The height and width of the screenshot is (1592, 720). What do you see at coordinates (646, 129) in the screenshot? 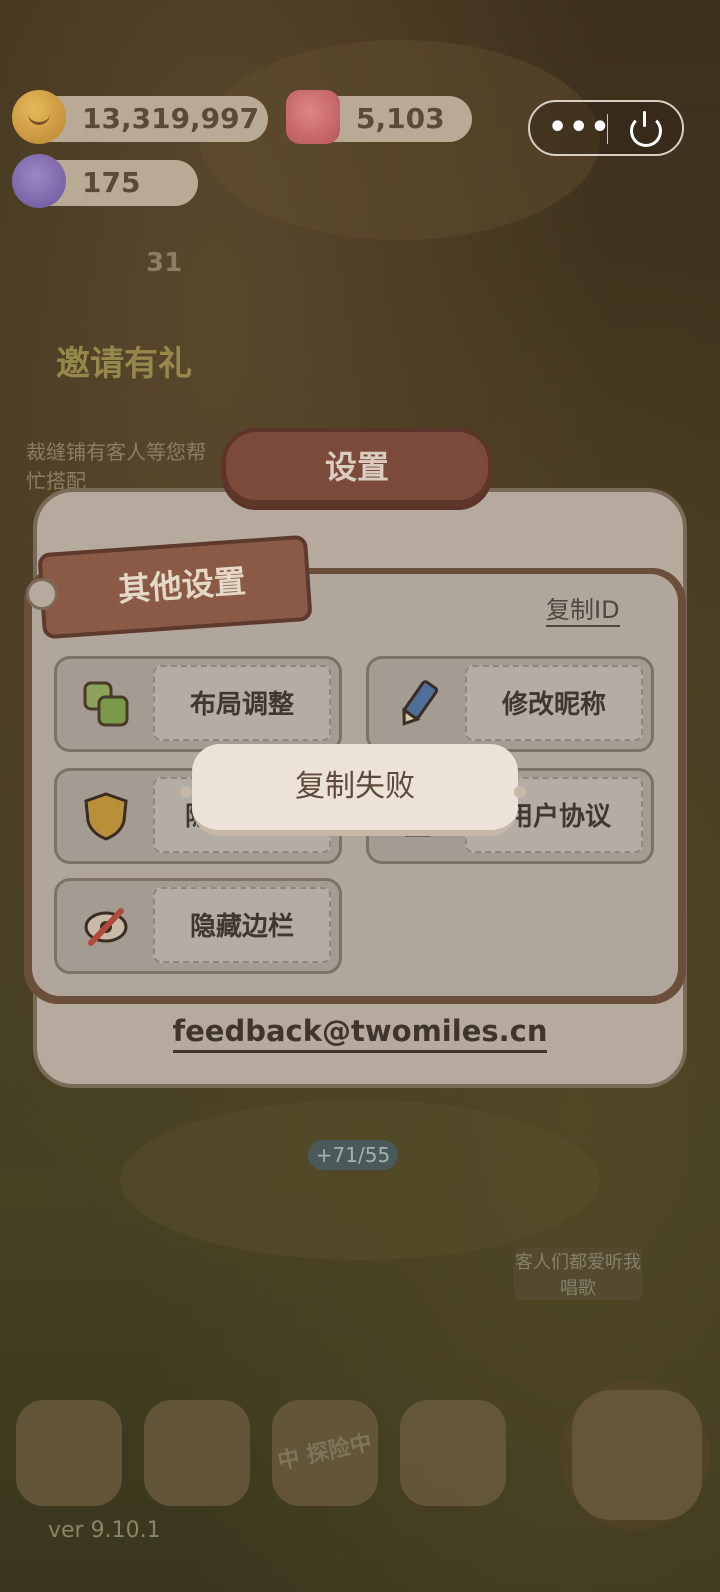
I see `close-power-icon` at bounding box center [646, 129].